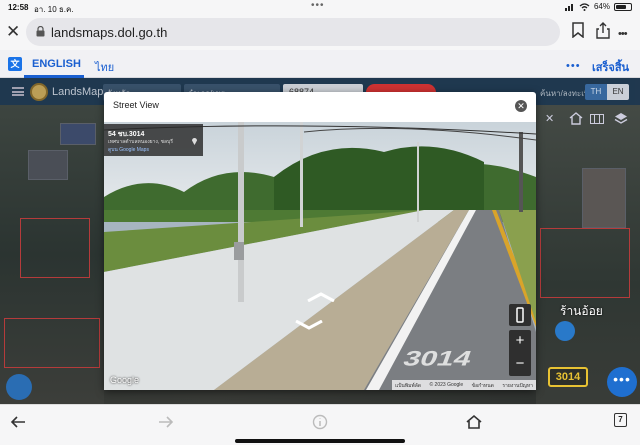  I want to click on nav-arrow-forward-icon, so click(321, 297).